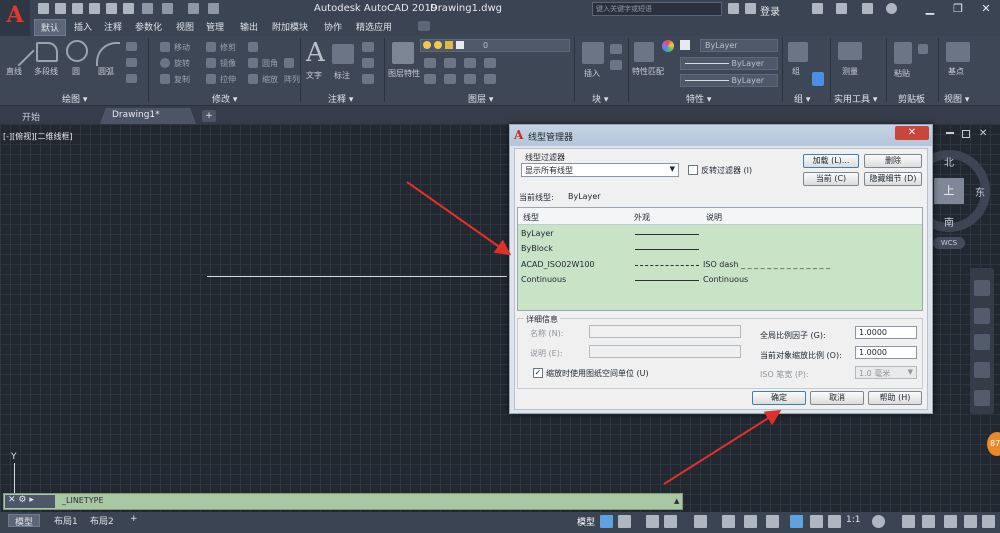 This screenshot has height=533, width=1000. Describe the element at coordinates (253, 47) in the screenshot. I see `erase-icon` at that location.